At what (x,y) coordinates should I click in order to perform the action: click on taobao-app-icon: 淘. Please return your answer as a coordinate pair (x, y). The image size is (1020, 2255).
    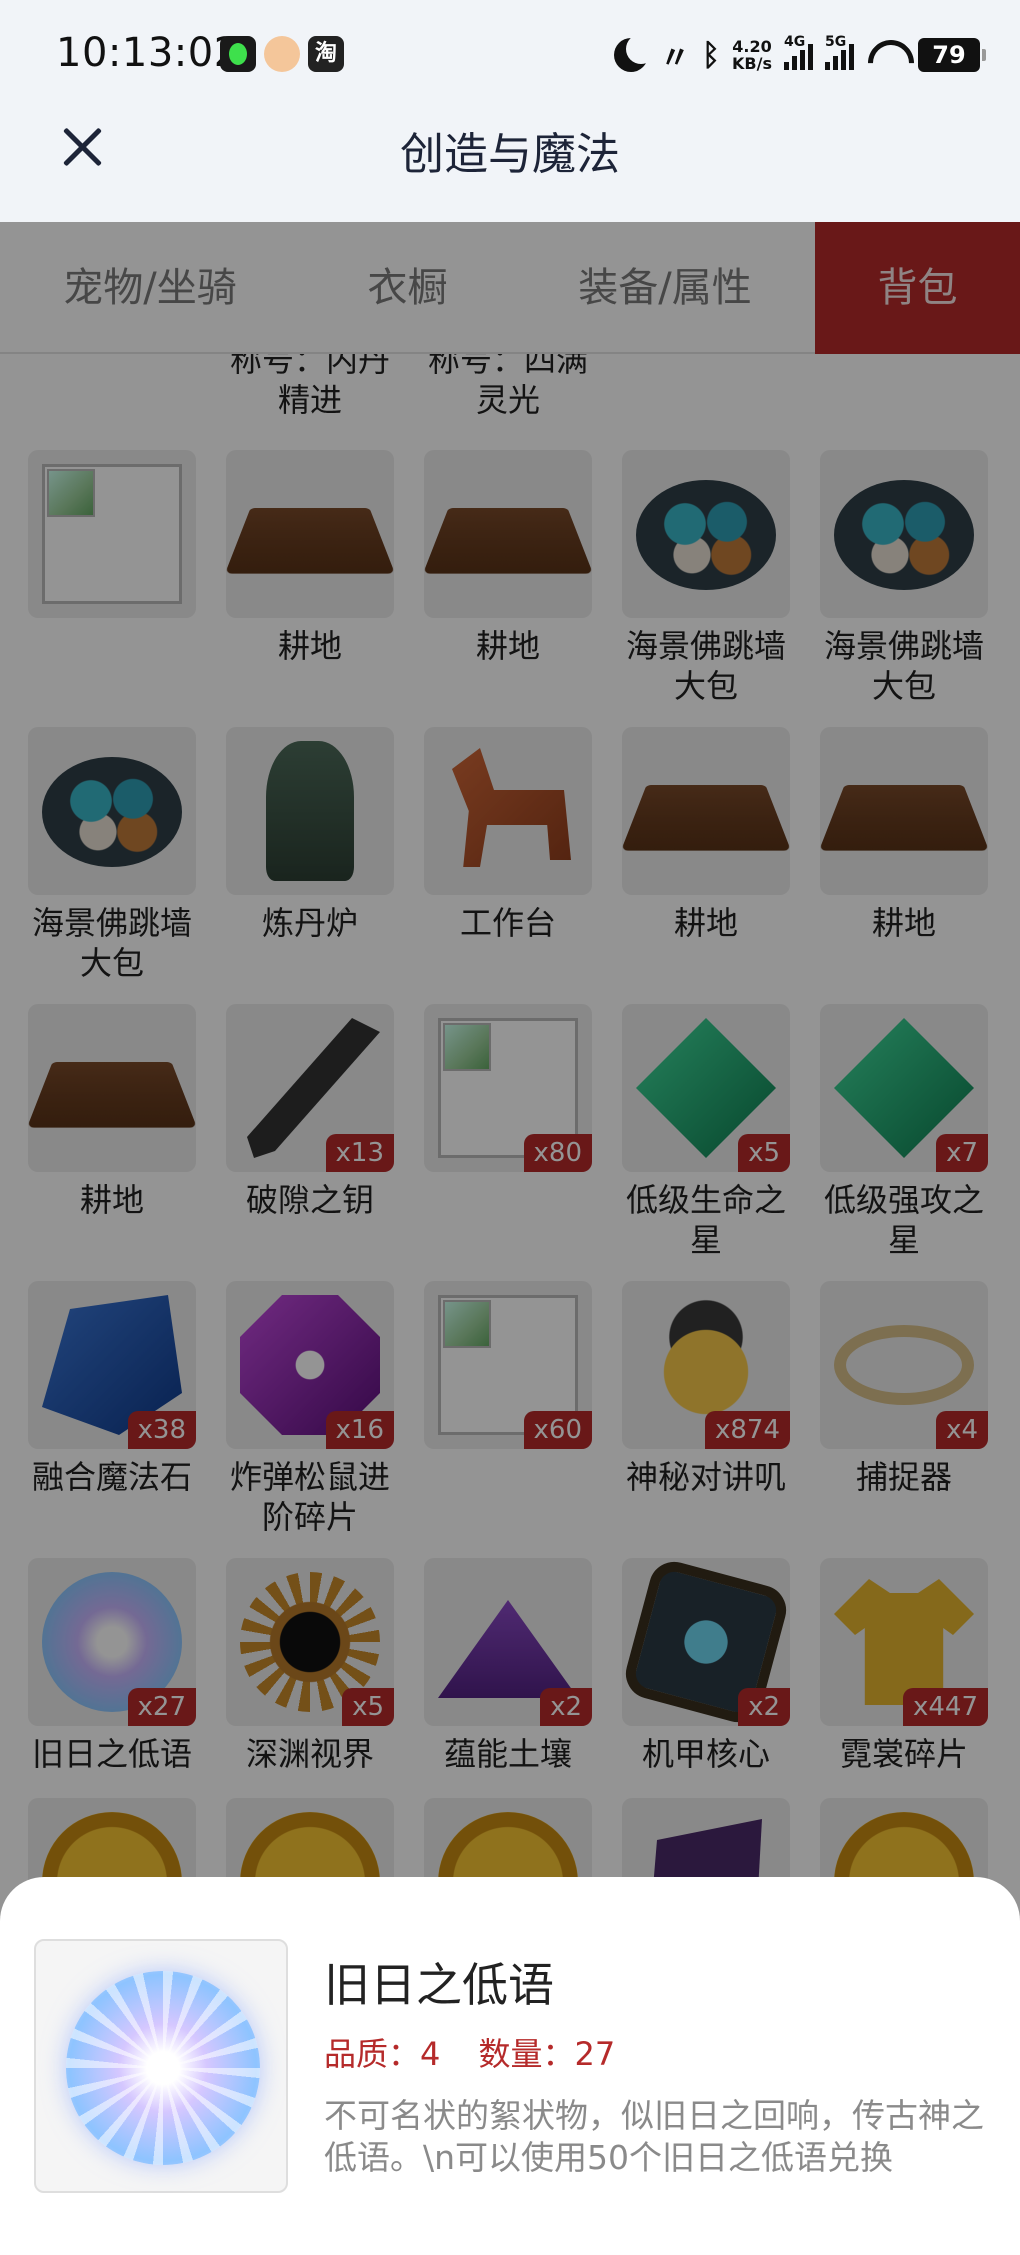
    Looking at the image, I should click on (326, 54).